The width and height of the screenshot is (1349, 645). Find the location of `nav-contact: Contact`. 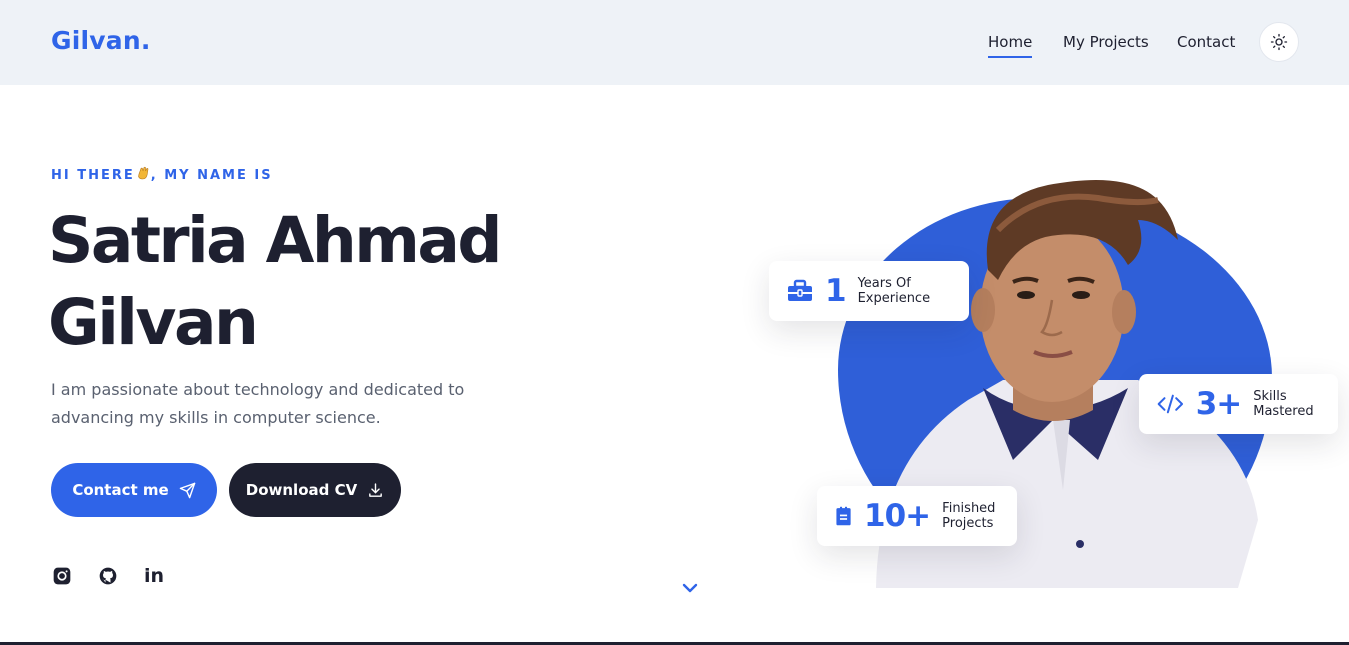

nav-contact: Contact is located at coordinates (1206, 42).